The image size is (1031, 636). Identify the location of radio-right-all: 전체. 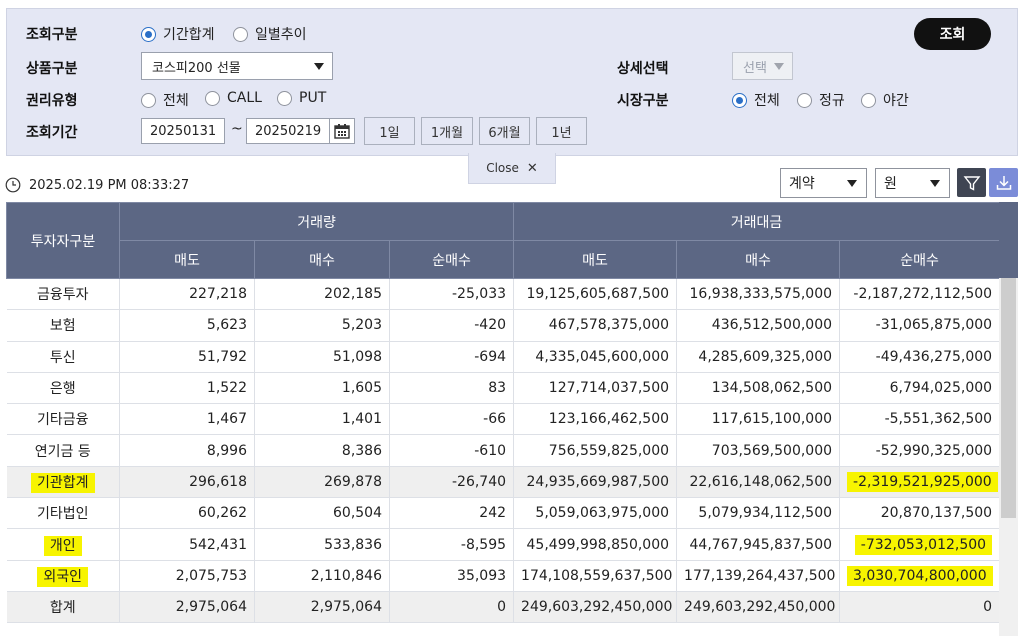
(165, 100).